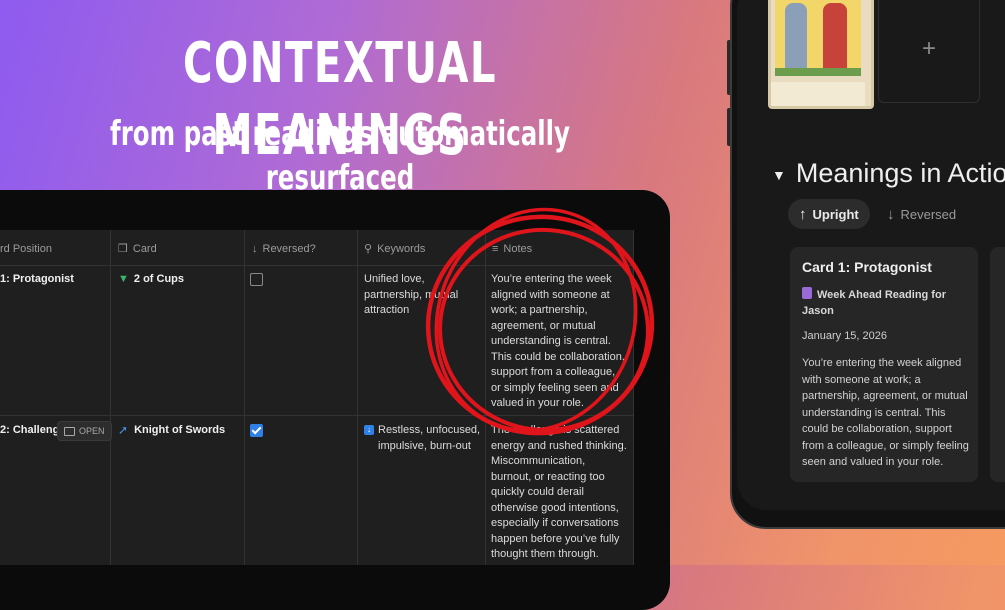 This screenshot has width=1005, height=610. What do you see at coordinates (123, 279) in the screenshot?
I see `trophy-icon: ▼` at bounding box center [123, 279].